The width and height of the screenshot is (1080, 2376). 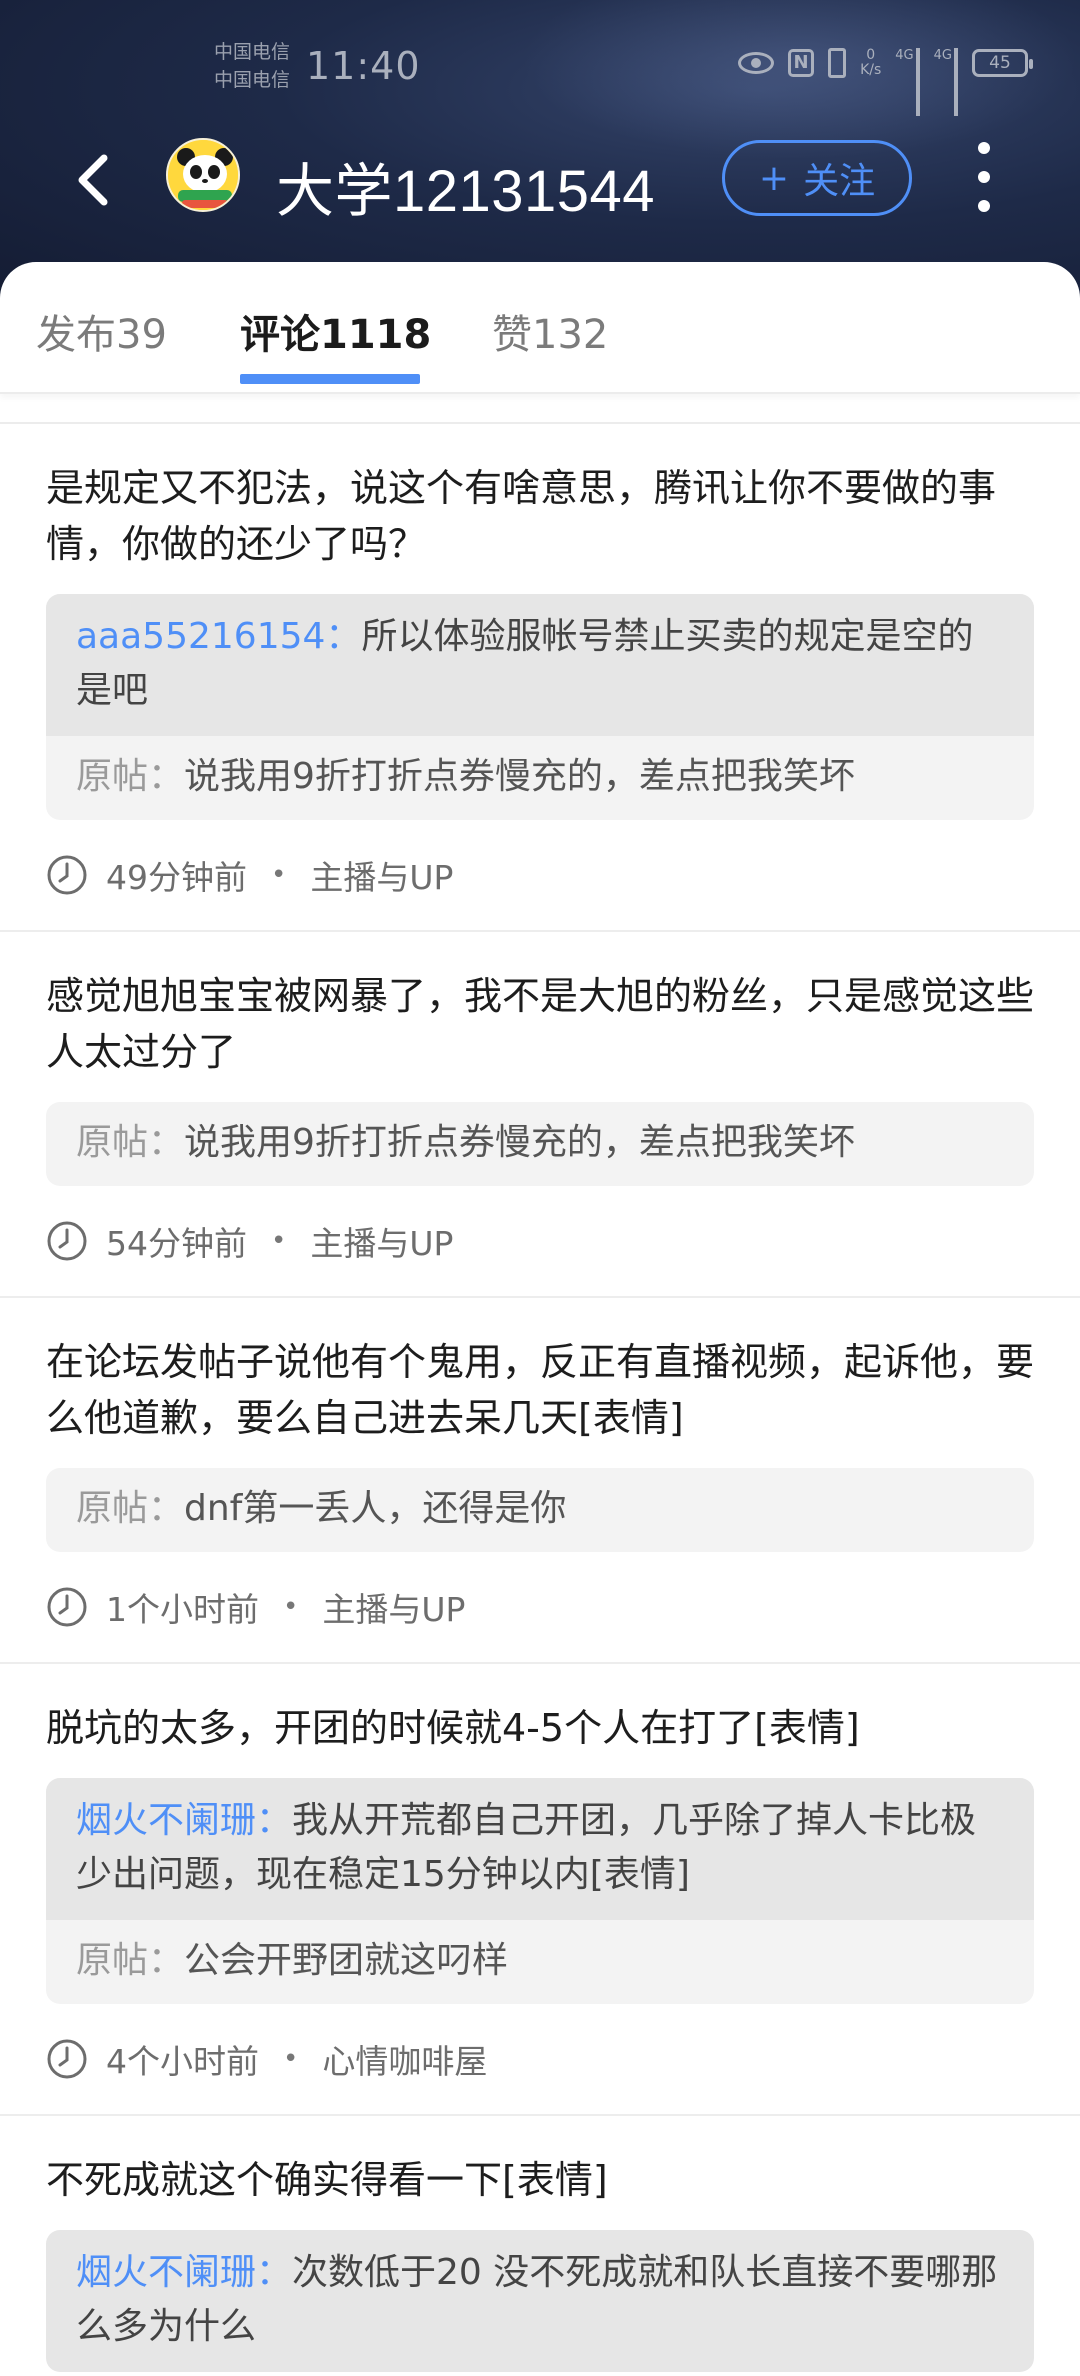 I want to click on network-type-1: 4G, so click(x=904, y=55).